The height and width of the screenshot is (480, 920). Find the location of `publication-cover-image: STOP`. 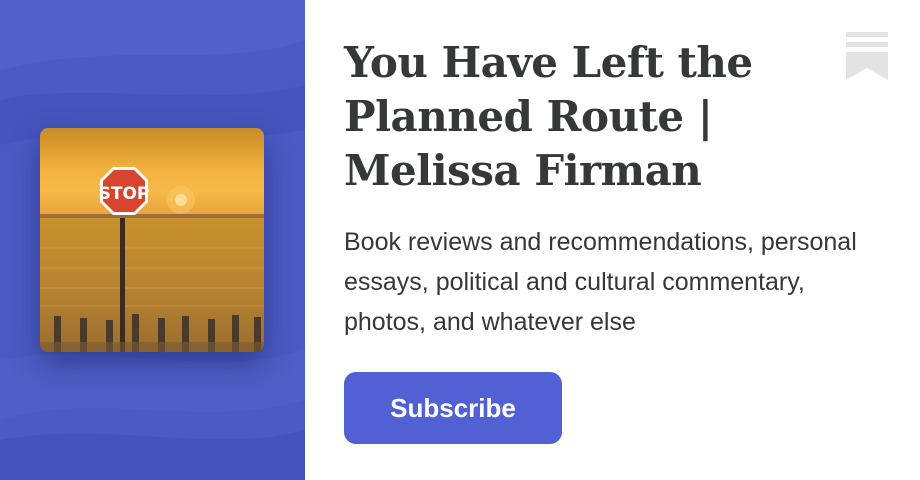

publication-cover-image: STOP is located at coordinates (152, 240).